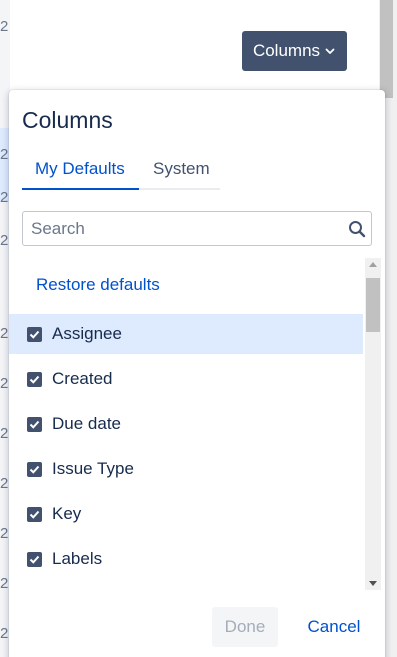 This screenshot has width=397, height=657. I want to click on list-item-label: Assignee, so click(87, 333).